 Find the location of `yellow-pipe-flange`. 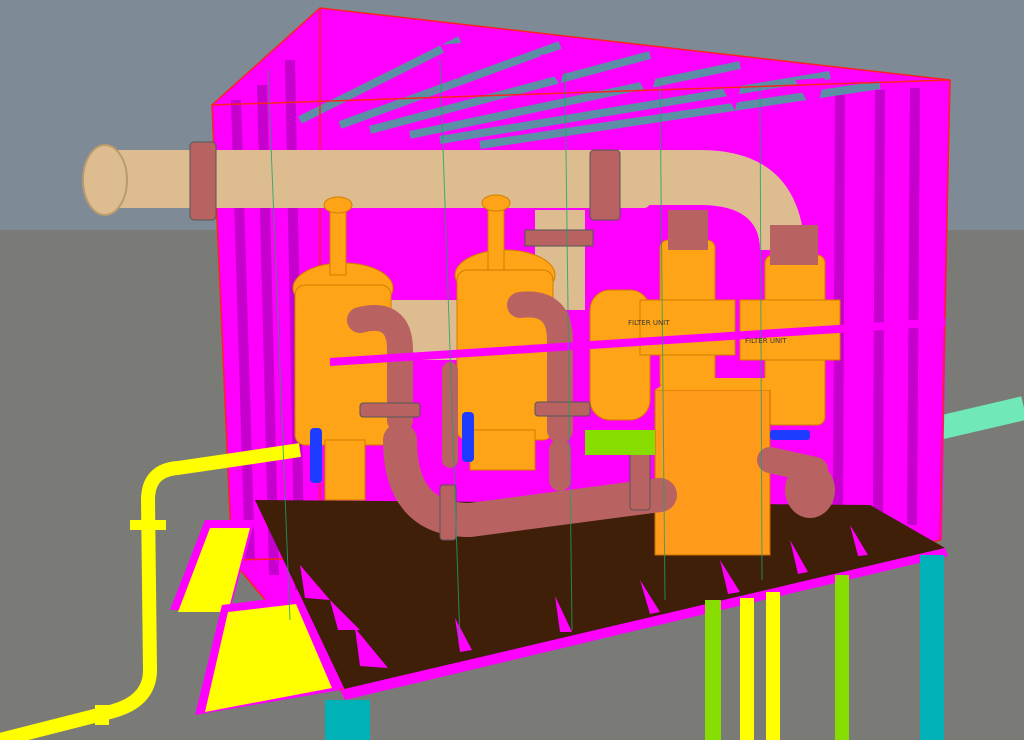

yellow-pipe-flange is located at coordinates (148, 525).